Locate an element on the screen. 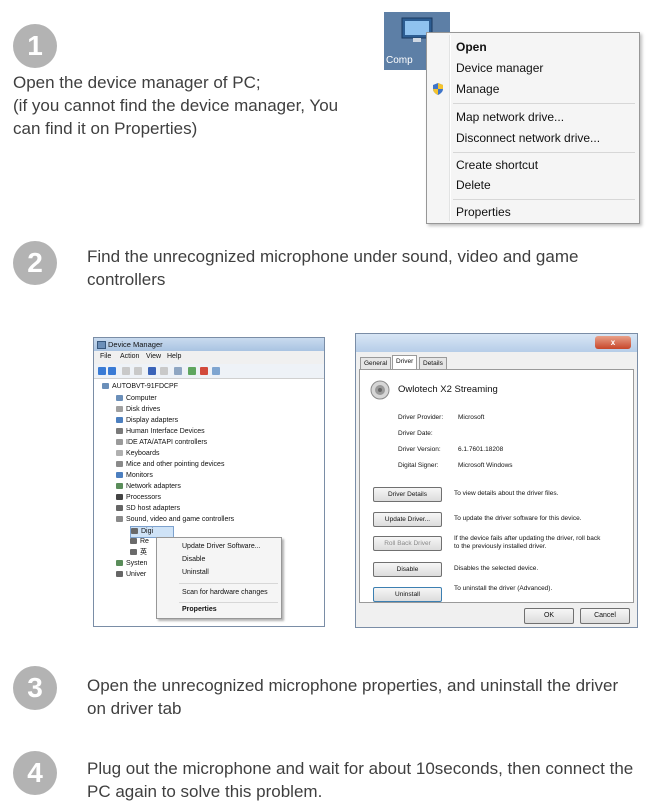 The width and height of the screenshot is (662, 803). tree-item: Disk drives is located at coordinates (138, 410).